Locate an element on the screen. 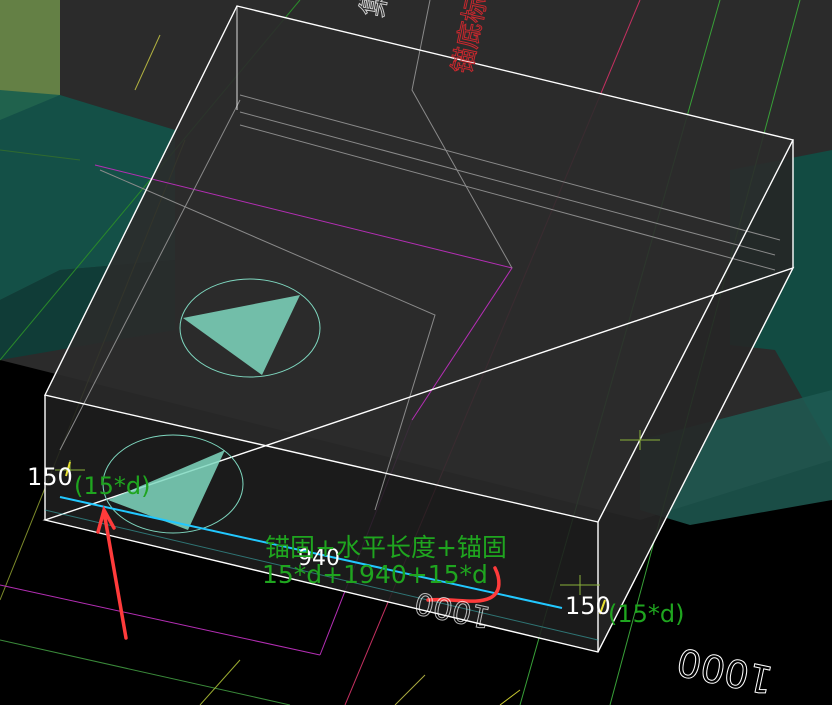 This screenshot has height=705, width=832. rebar-formula: 15*d+1940+15*d is located at coordinates (375, 574).